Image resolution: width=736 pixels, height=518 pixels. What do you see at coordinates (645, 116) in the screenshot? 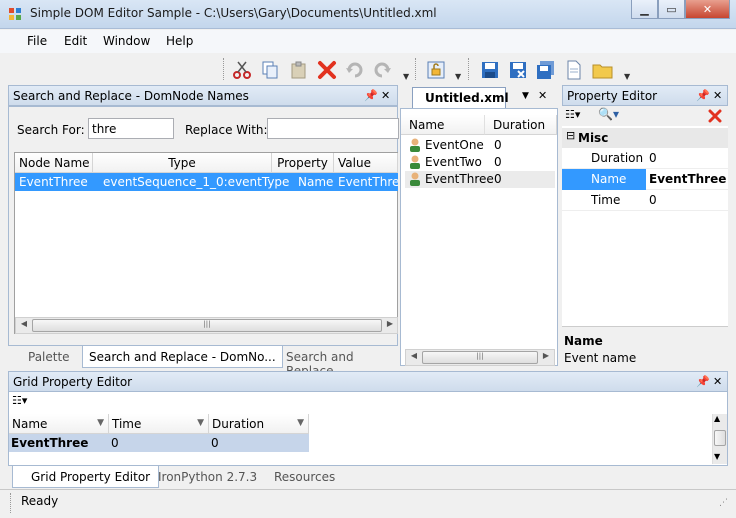
I see `property-editor-toolbar: ☷▾ 🔍▾` at bounding box center [645, 116].